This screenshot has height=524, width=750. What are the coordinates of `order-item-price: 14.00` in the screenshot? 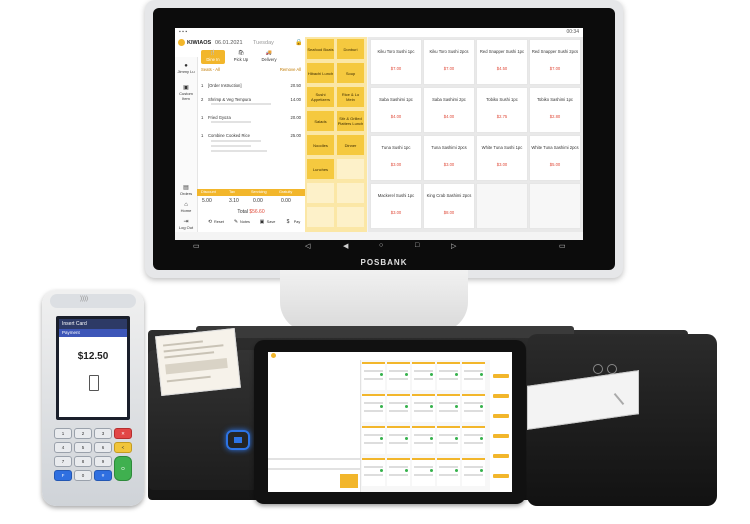 It's located at (295, 99).